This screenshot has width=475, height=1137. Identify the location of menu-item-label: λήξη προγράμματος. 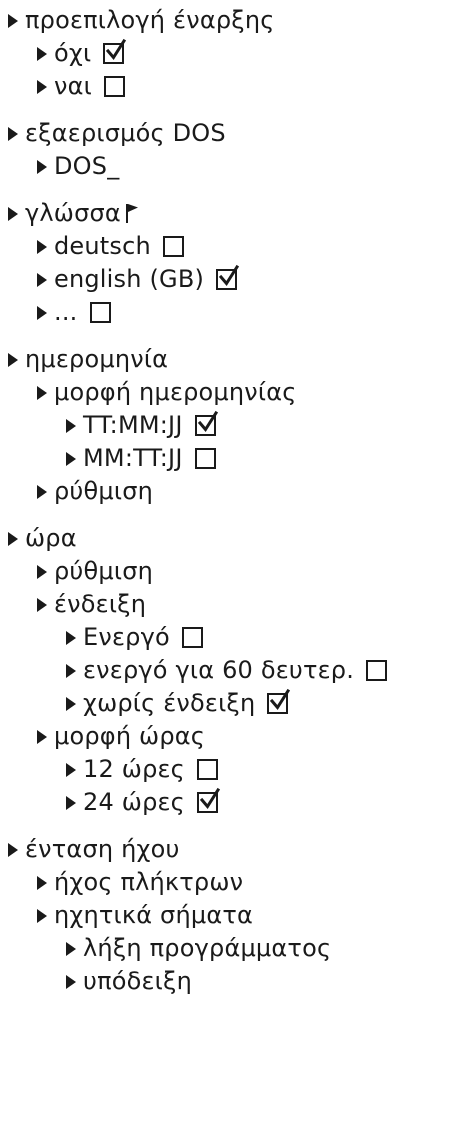
(207, 948).